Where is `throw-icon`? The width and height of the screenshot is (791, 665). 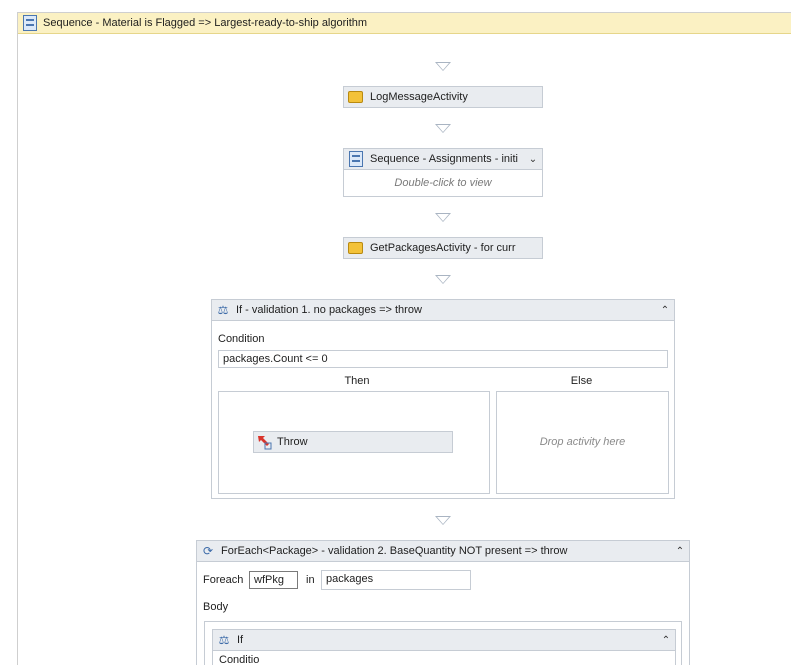
throw-icon is located at coordinates (265, 443).